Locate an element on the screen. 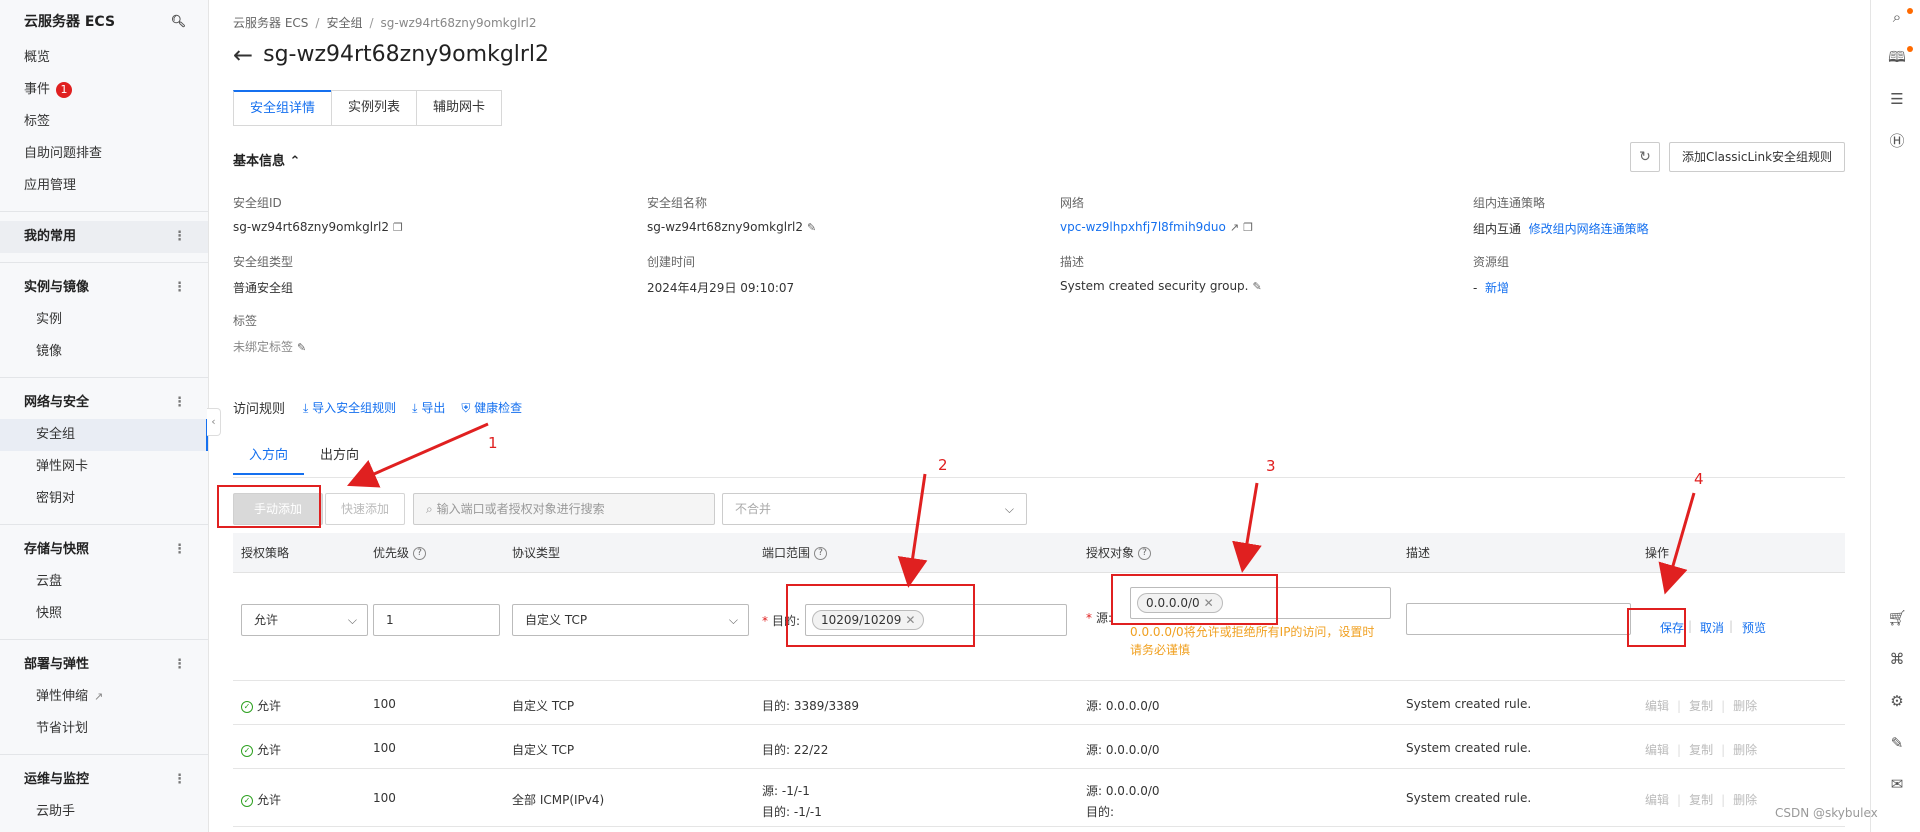  book-icon: 🕮︎ is located at coordinates (1897, 57).